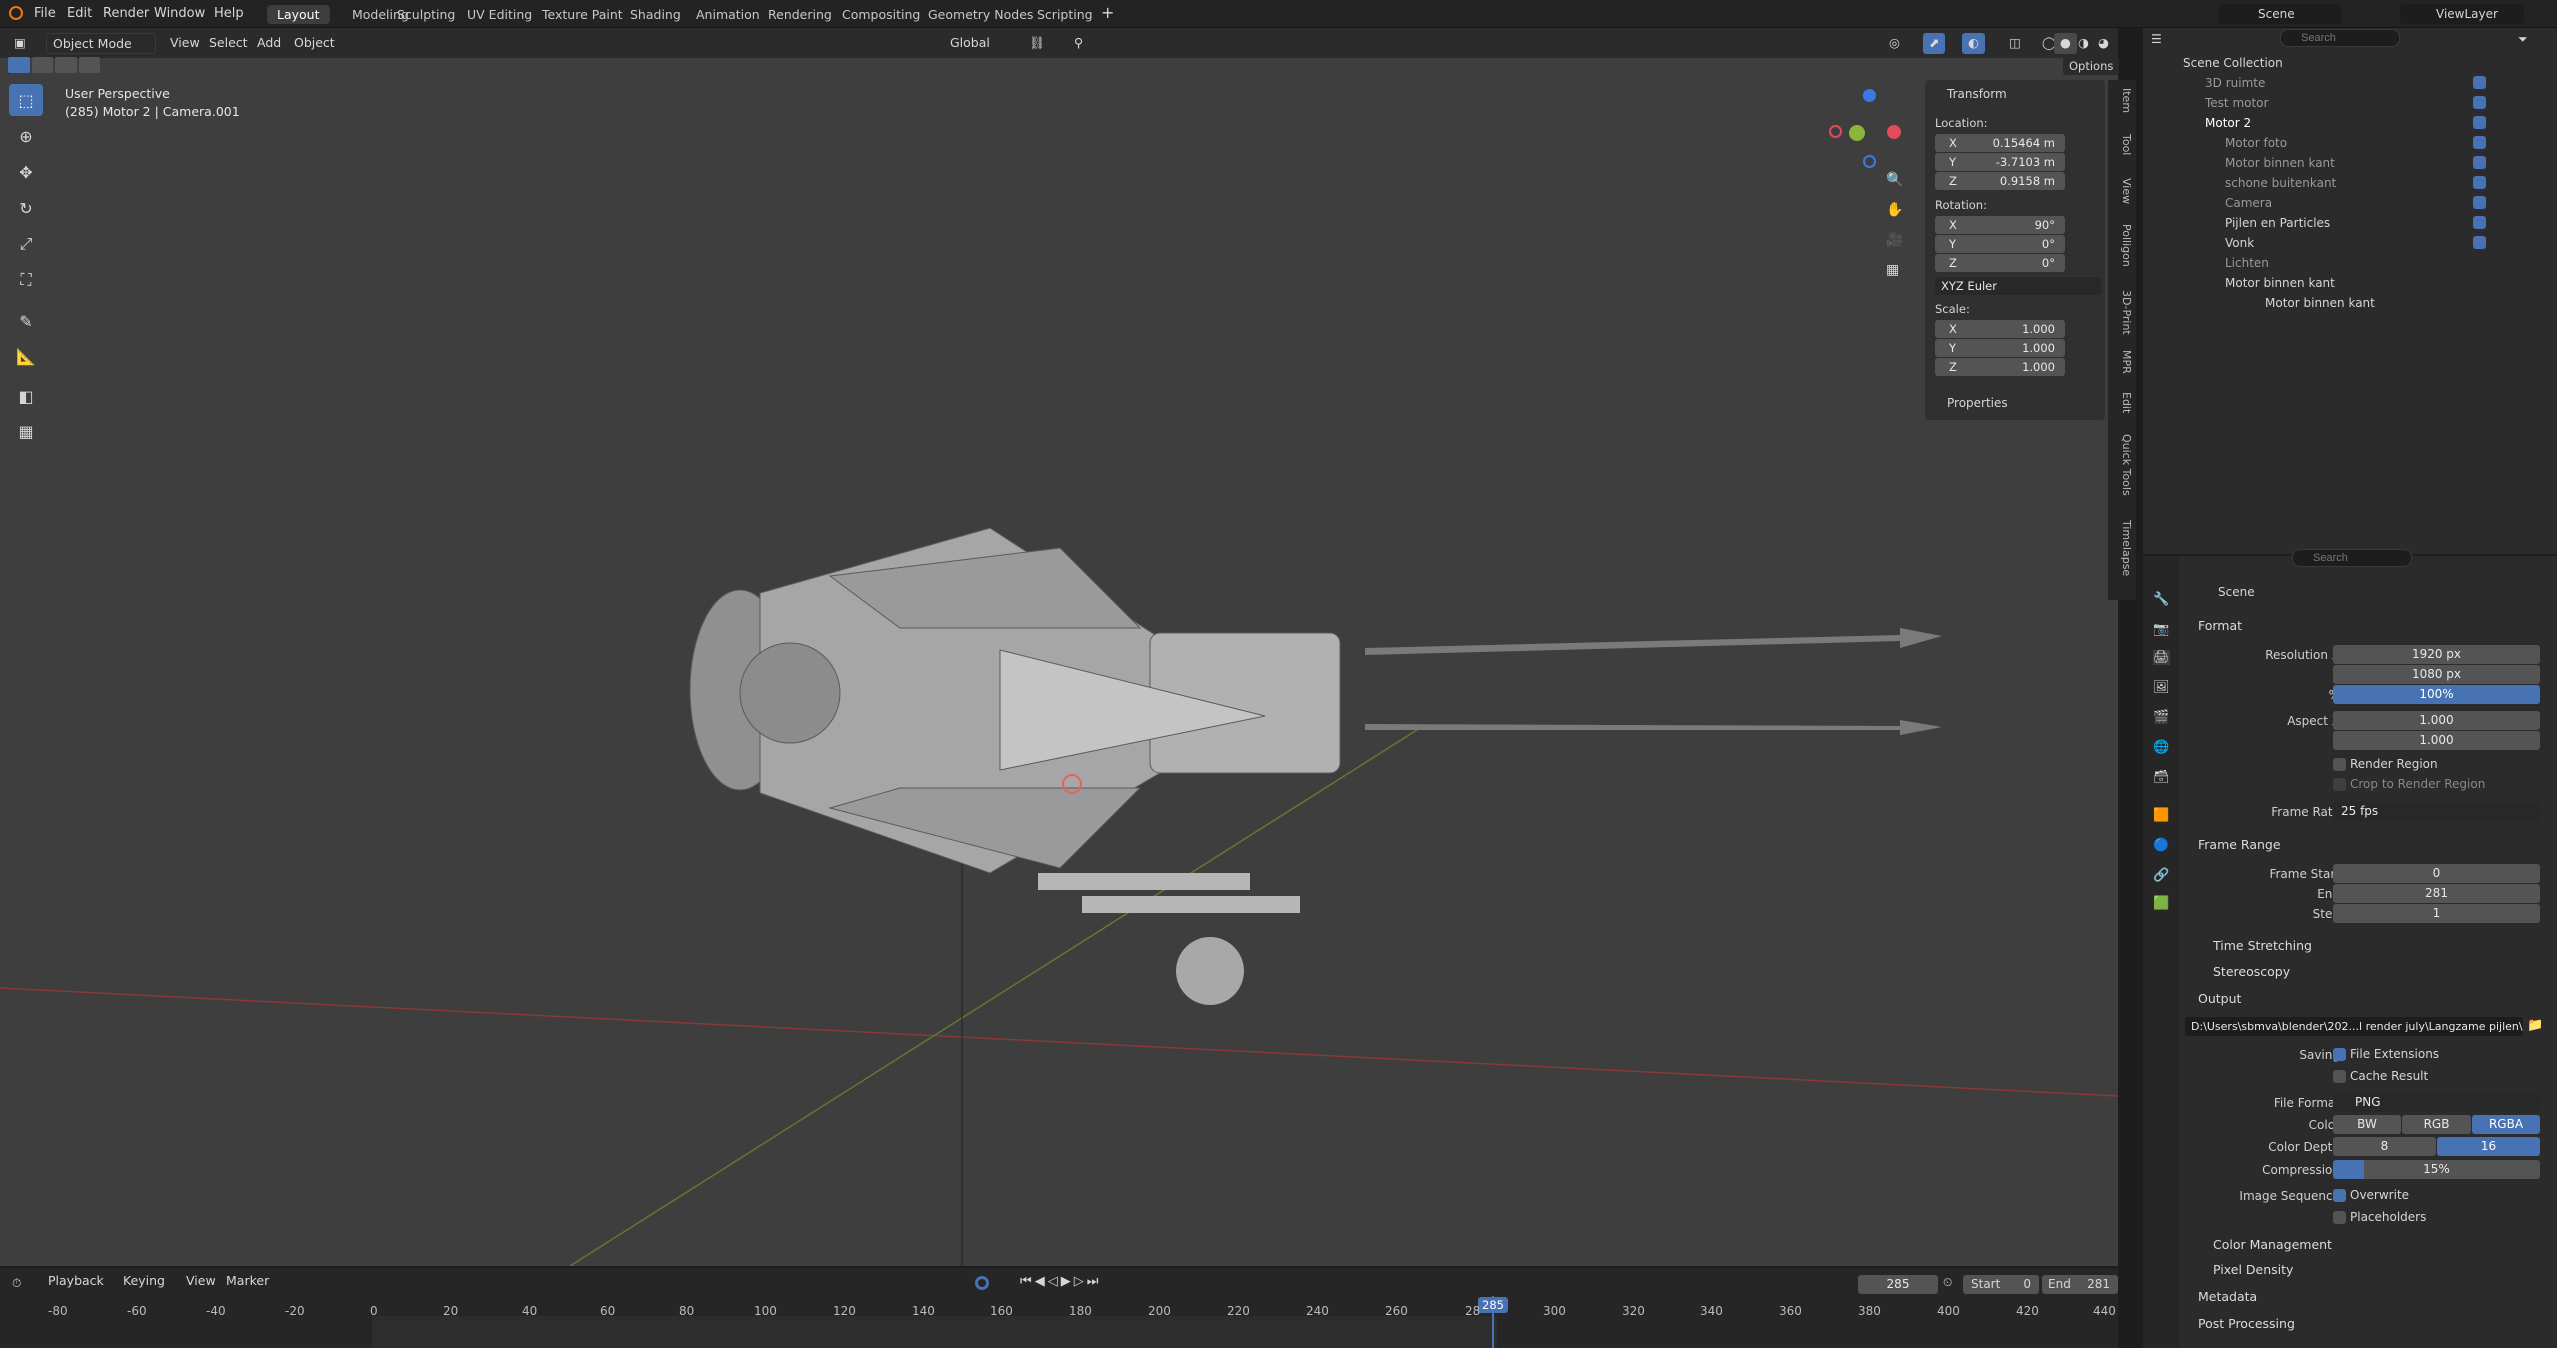 This screenshot has height=1348, width=2557. What do you see at coordinates (2000, 225) in the screenshot?
I see `rotation-x-field: X 90°` at bounding box center [2000, 225].